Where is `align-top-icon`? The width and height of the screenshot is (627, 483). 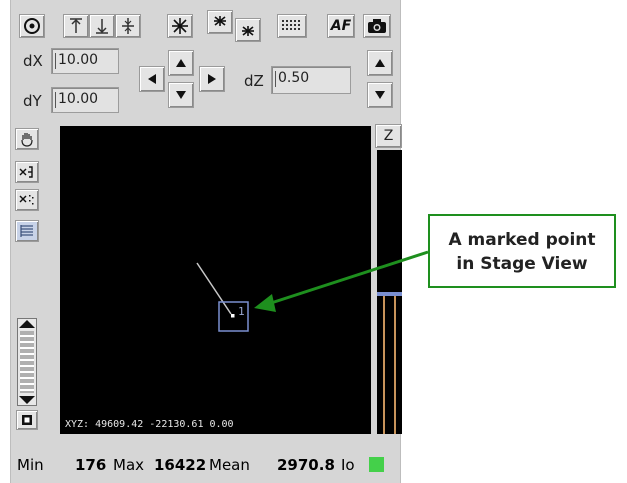 align-top-icon is located at coordinates (76, 25).